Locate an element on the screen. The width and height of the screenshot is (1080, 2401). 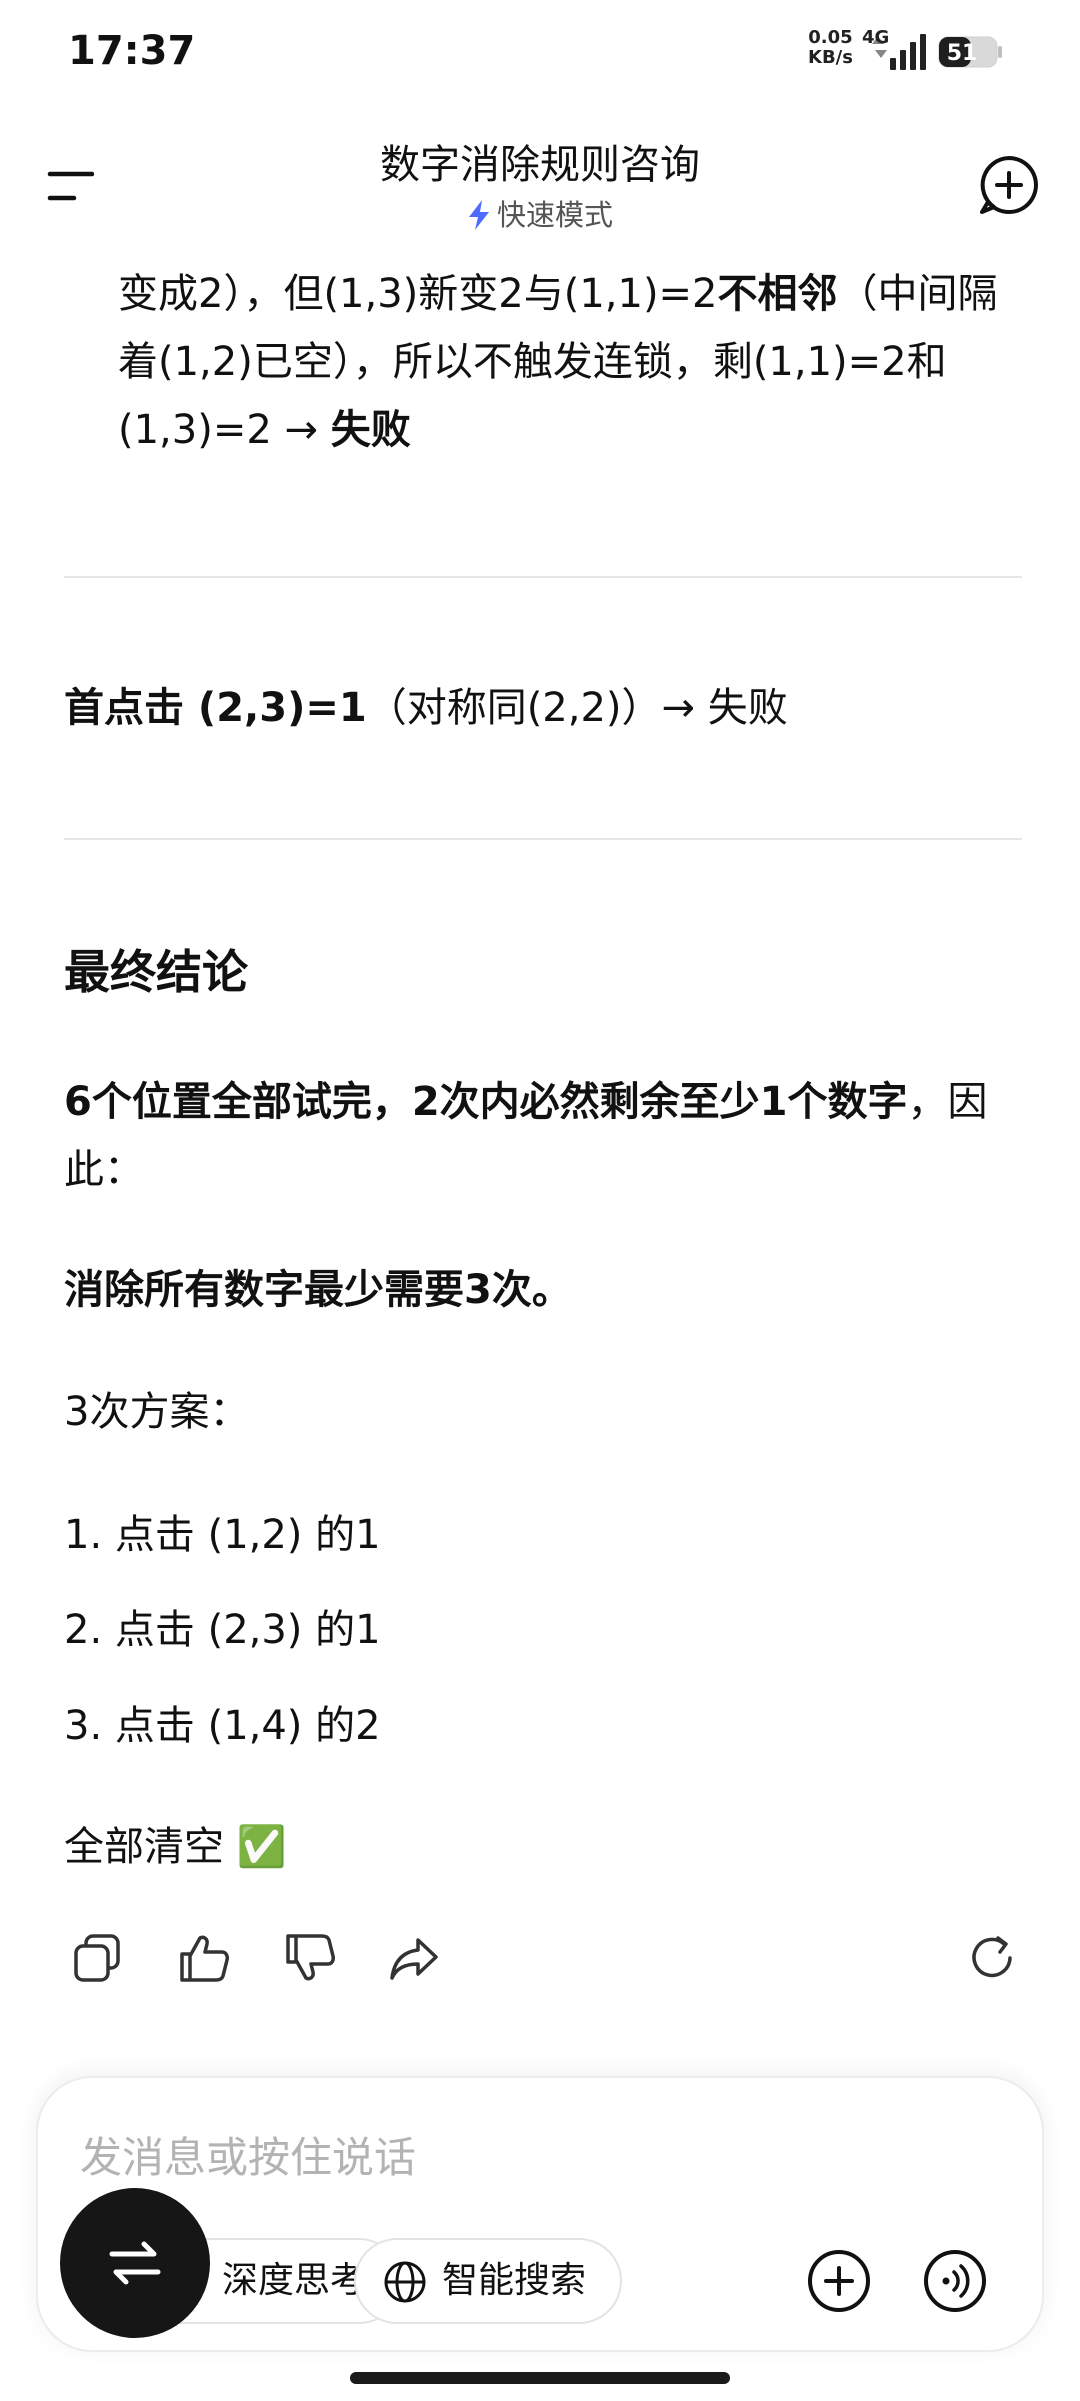
mode-indicator: 快速模式 is located at coordinates (540, 213).